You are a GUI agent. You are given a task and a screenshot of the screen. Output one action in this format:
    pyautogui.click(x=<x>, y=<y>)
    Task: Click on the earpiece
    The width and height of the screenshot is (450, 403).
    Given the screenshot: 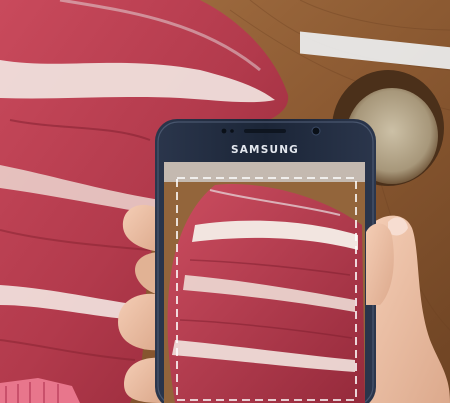 What is the action you would take?
    pyautogui.click(x=265, y=131)
    